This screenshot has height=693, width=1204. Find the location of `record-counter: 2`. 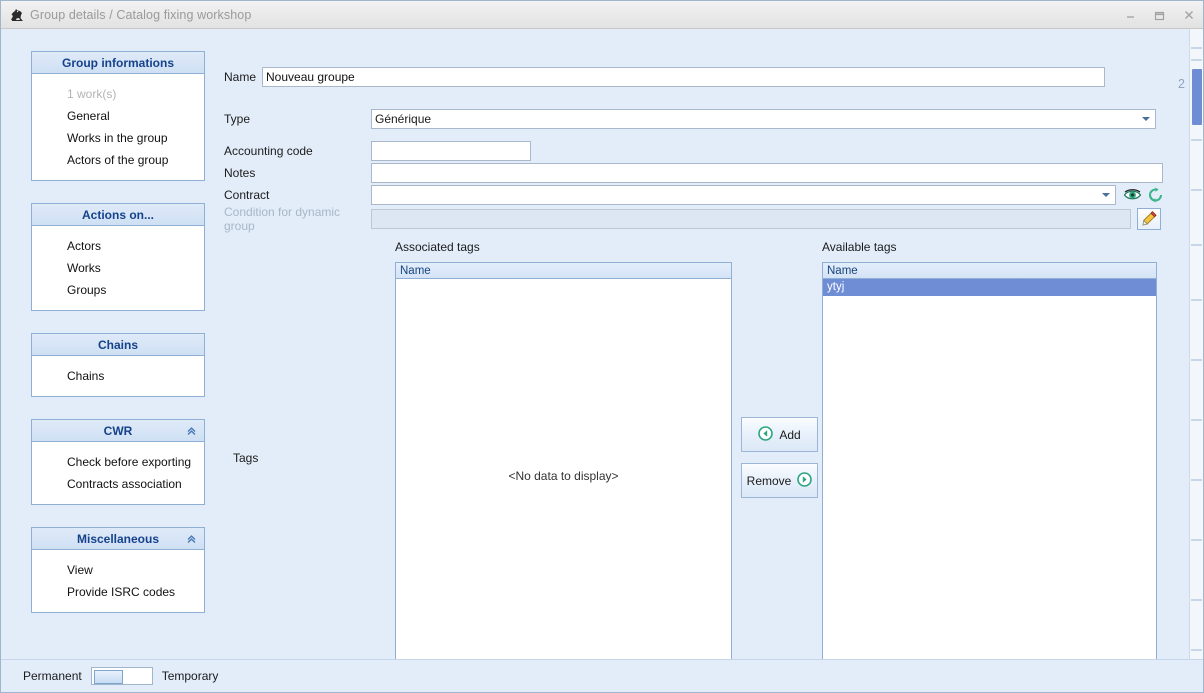

record-counter: 2 is located at coordinates (1181, 84).